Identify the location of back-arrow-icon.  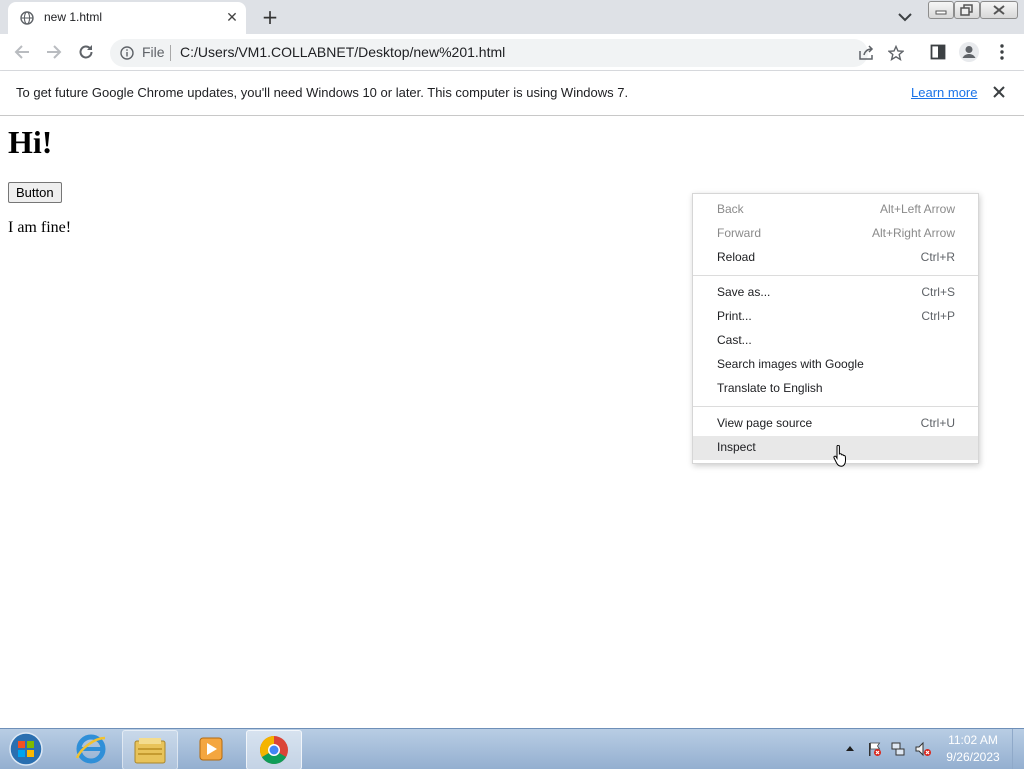
(22, 52).